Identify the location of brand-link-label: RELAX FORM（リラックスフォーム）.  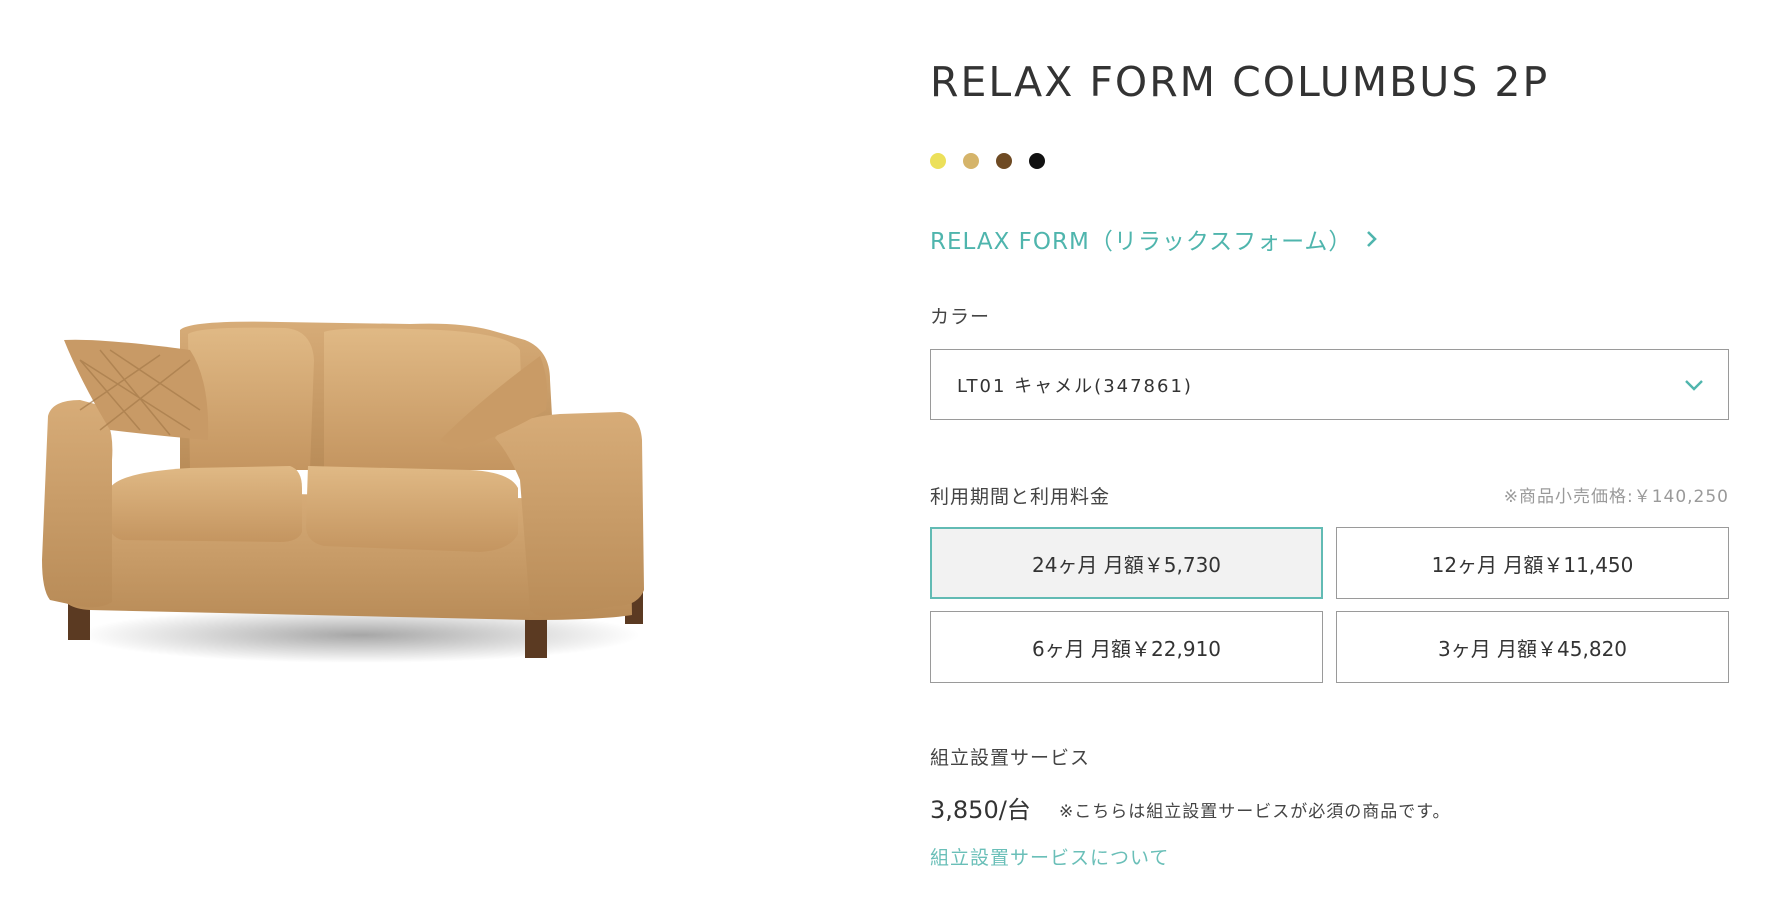
(1141, 242).